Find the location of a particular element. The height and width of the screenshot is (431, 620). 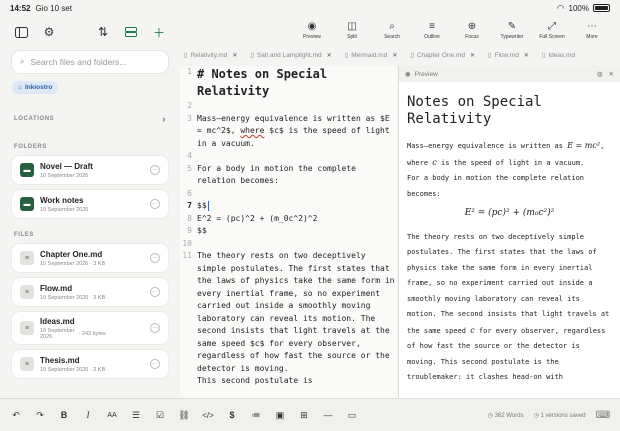

clock-icon: ◷ is located at coordinates (490, 415).